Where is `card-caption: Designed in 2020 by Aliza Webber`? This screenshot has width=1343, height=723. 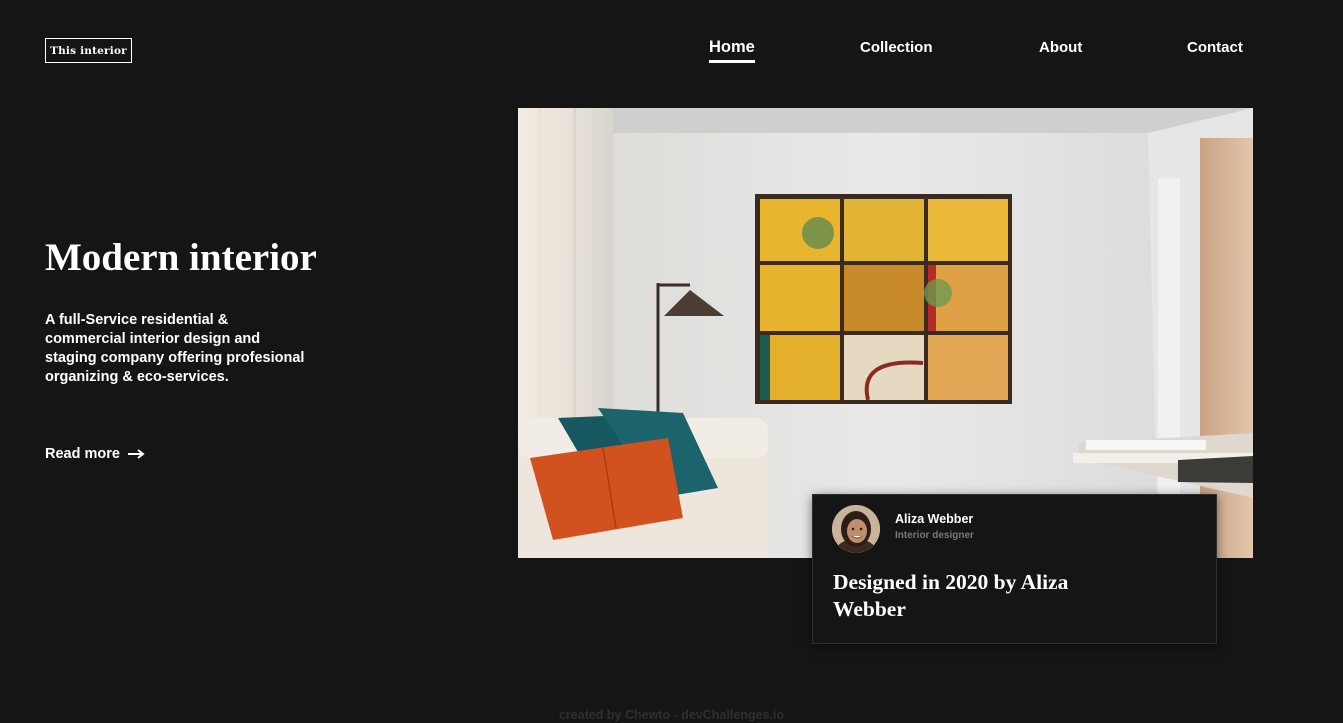
card-caption: Designed in 2020 by Aliza Webber is located at coordinates (951, 595).